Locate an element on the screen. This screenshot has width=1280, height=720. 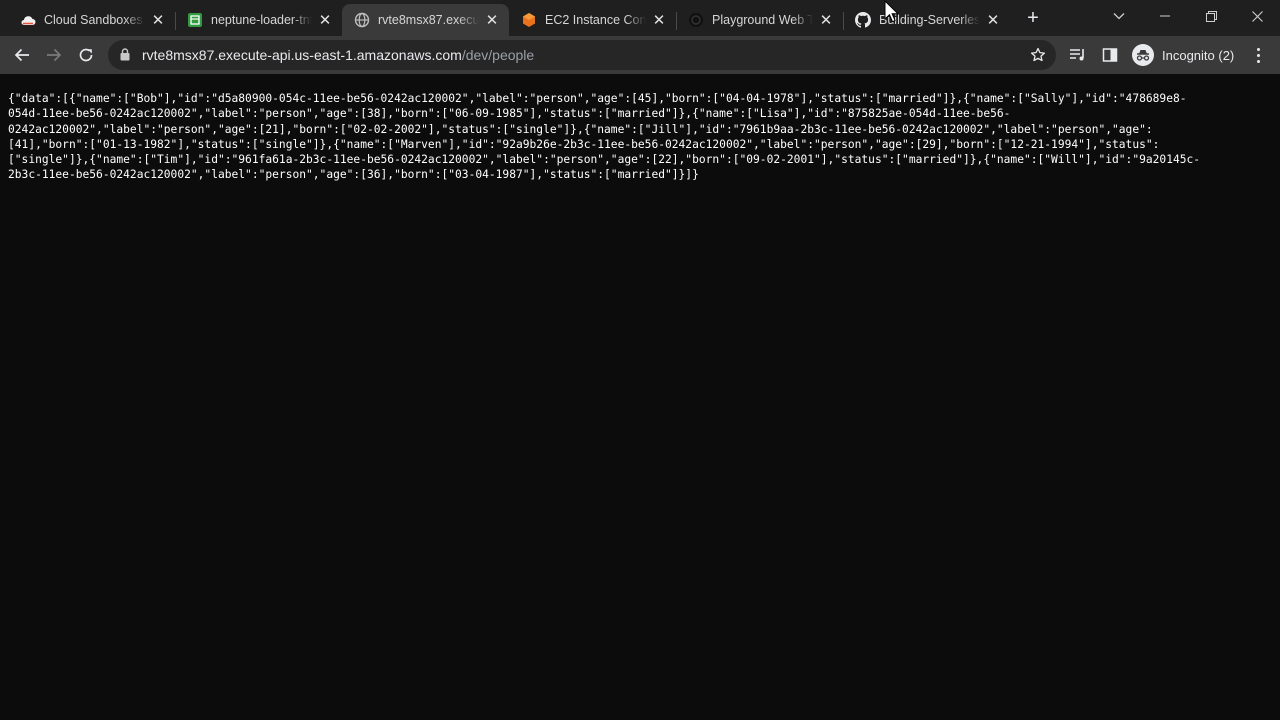
bookmark-star-icon is located at coordinates (1038, 55).